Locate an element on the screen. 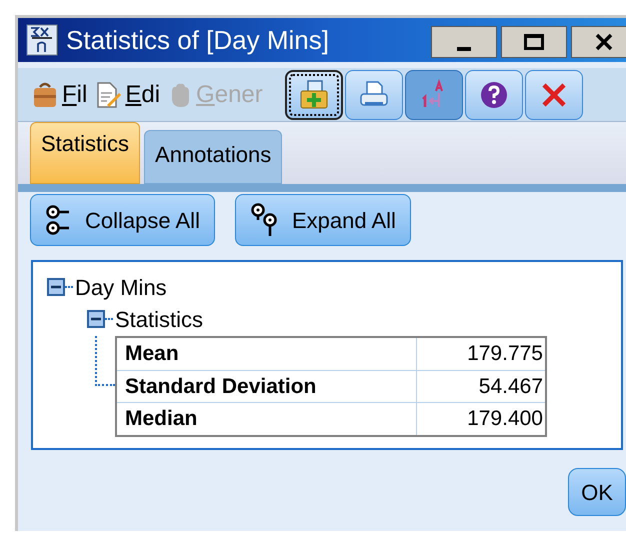 The image size is (626, 539). minimize-icon is located at coordinates (464, 49).